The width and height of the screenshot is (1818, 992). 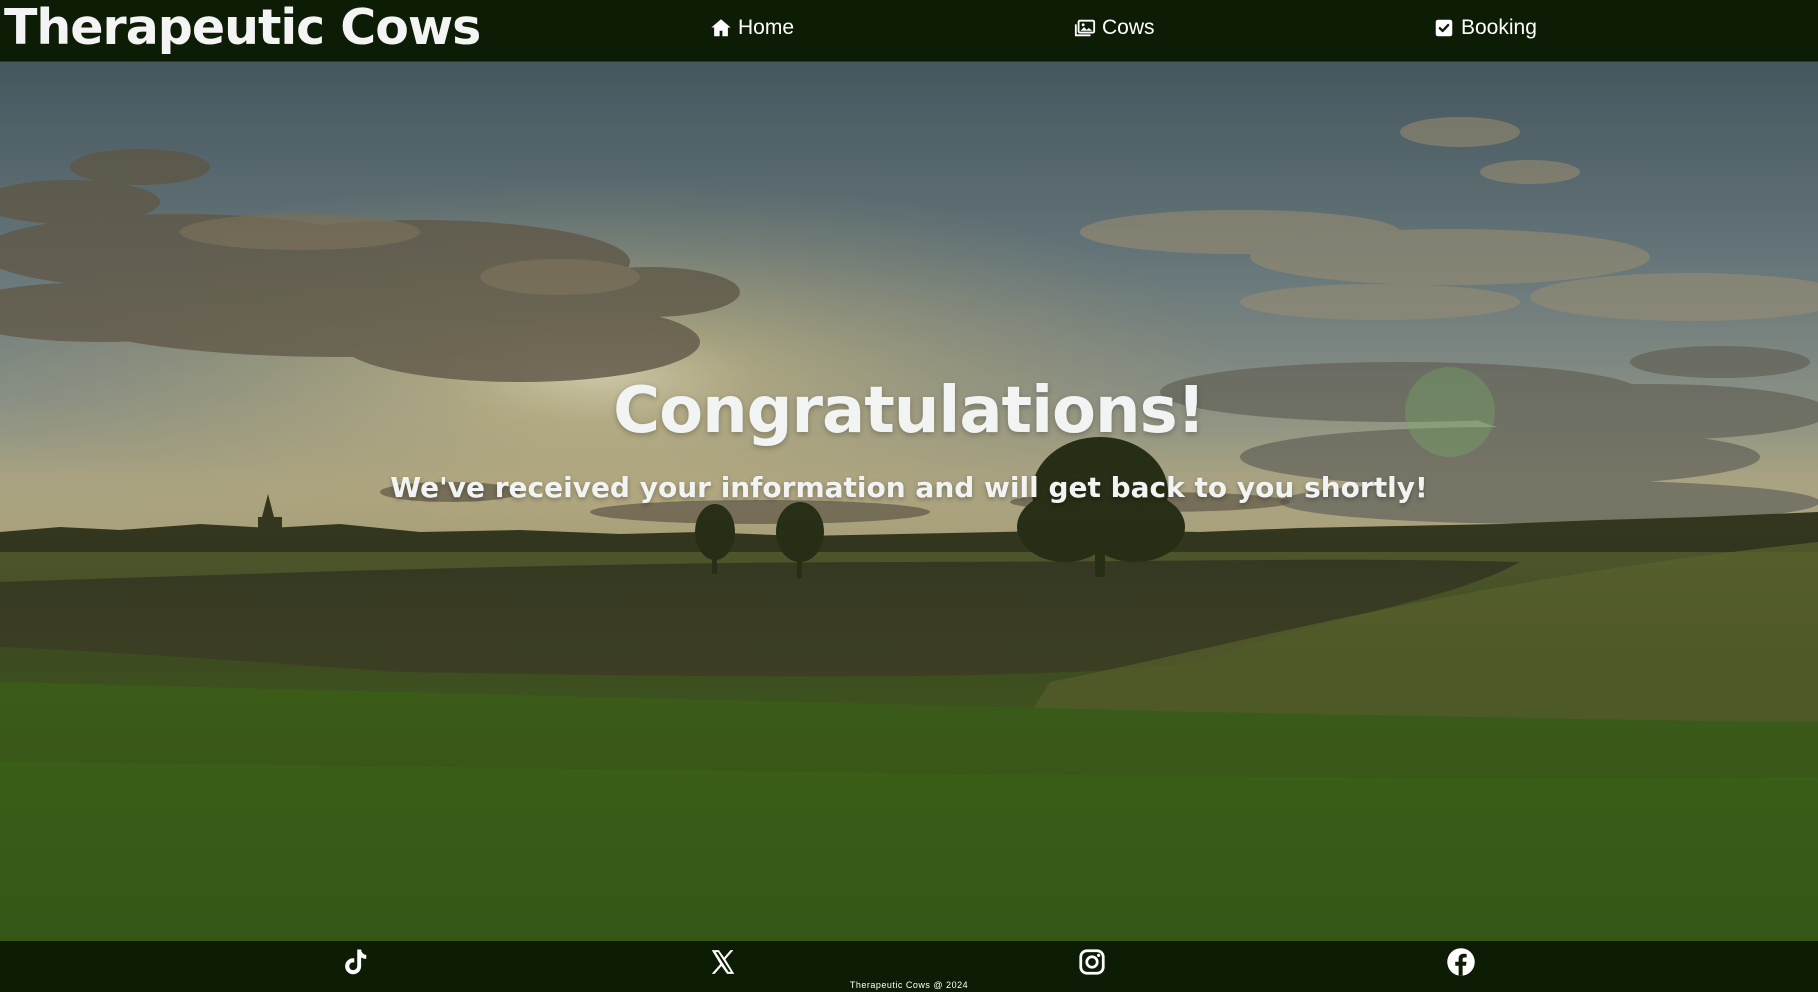 I want to click on check-square-icon, so click(x=1444, y=28).